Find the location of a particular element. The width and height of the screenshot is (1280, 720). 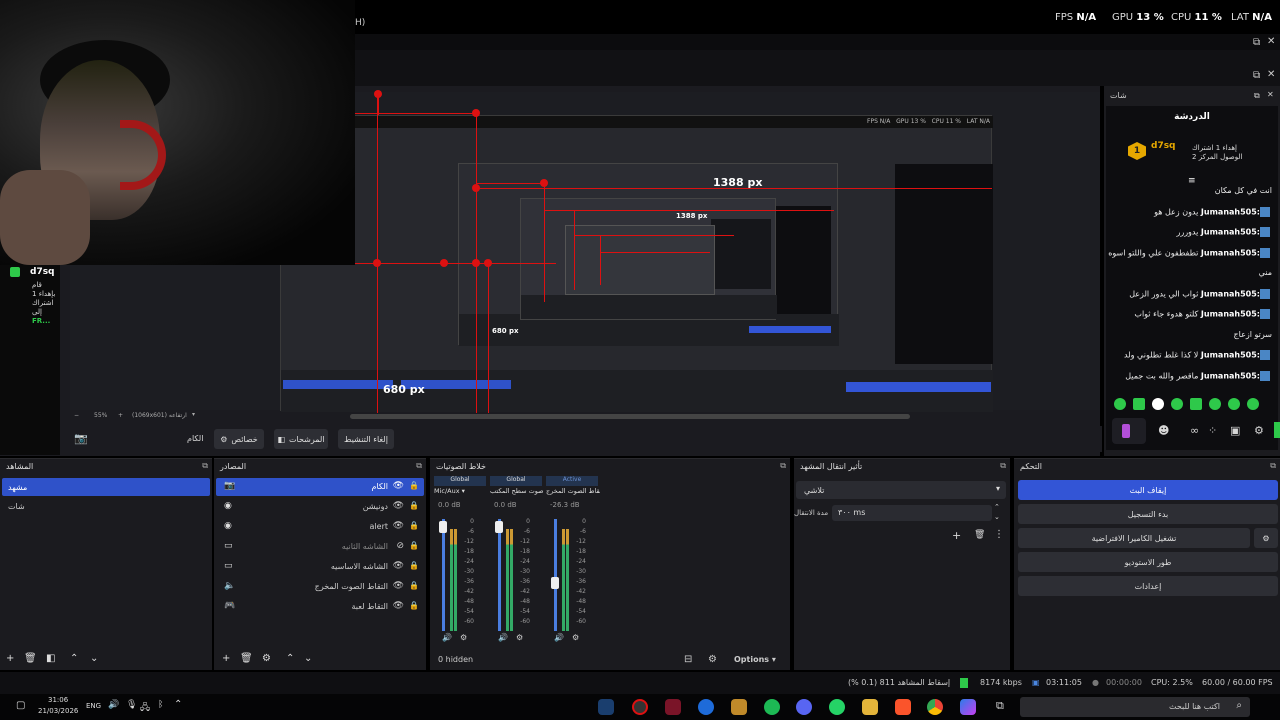

add-source-button: + is located at coordinates (226, 658).